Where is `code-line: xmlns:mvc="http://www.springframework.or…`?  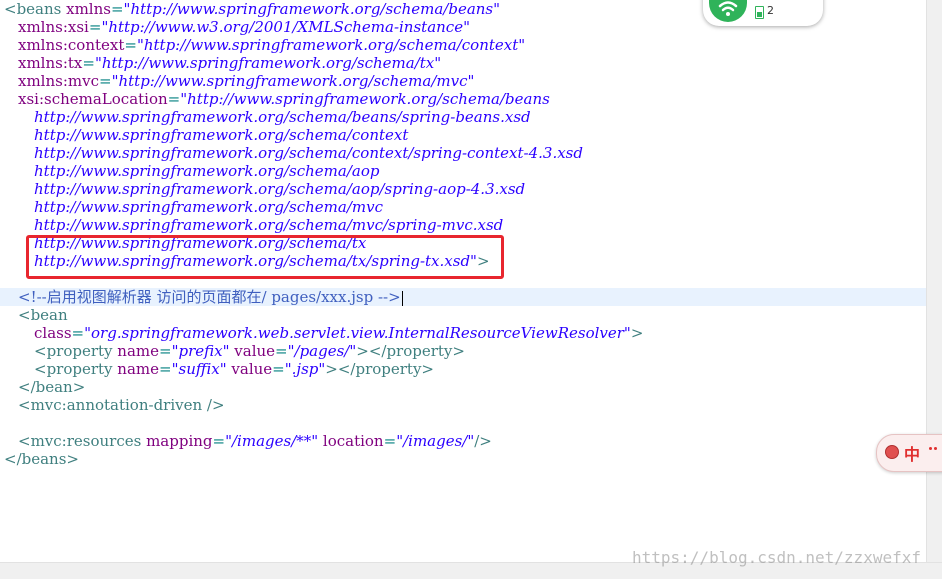
code-line: xmlns:mvc="http://www.springframework.or… is located at coordinates (246, 81).